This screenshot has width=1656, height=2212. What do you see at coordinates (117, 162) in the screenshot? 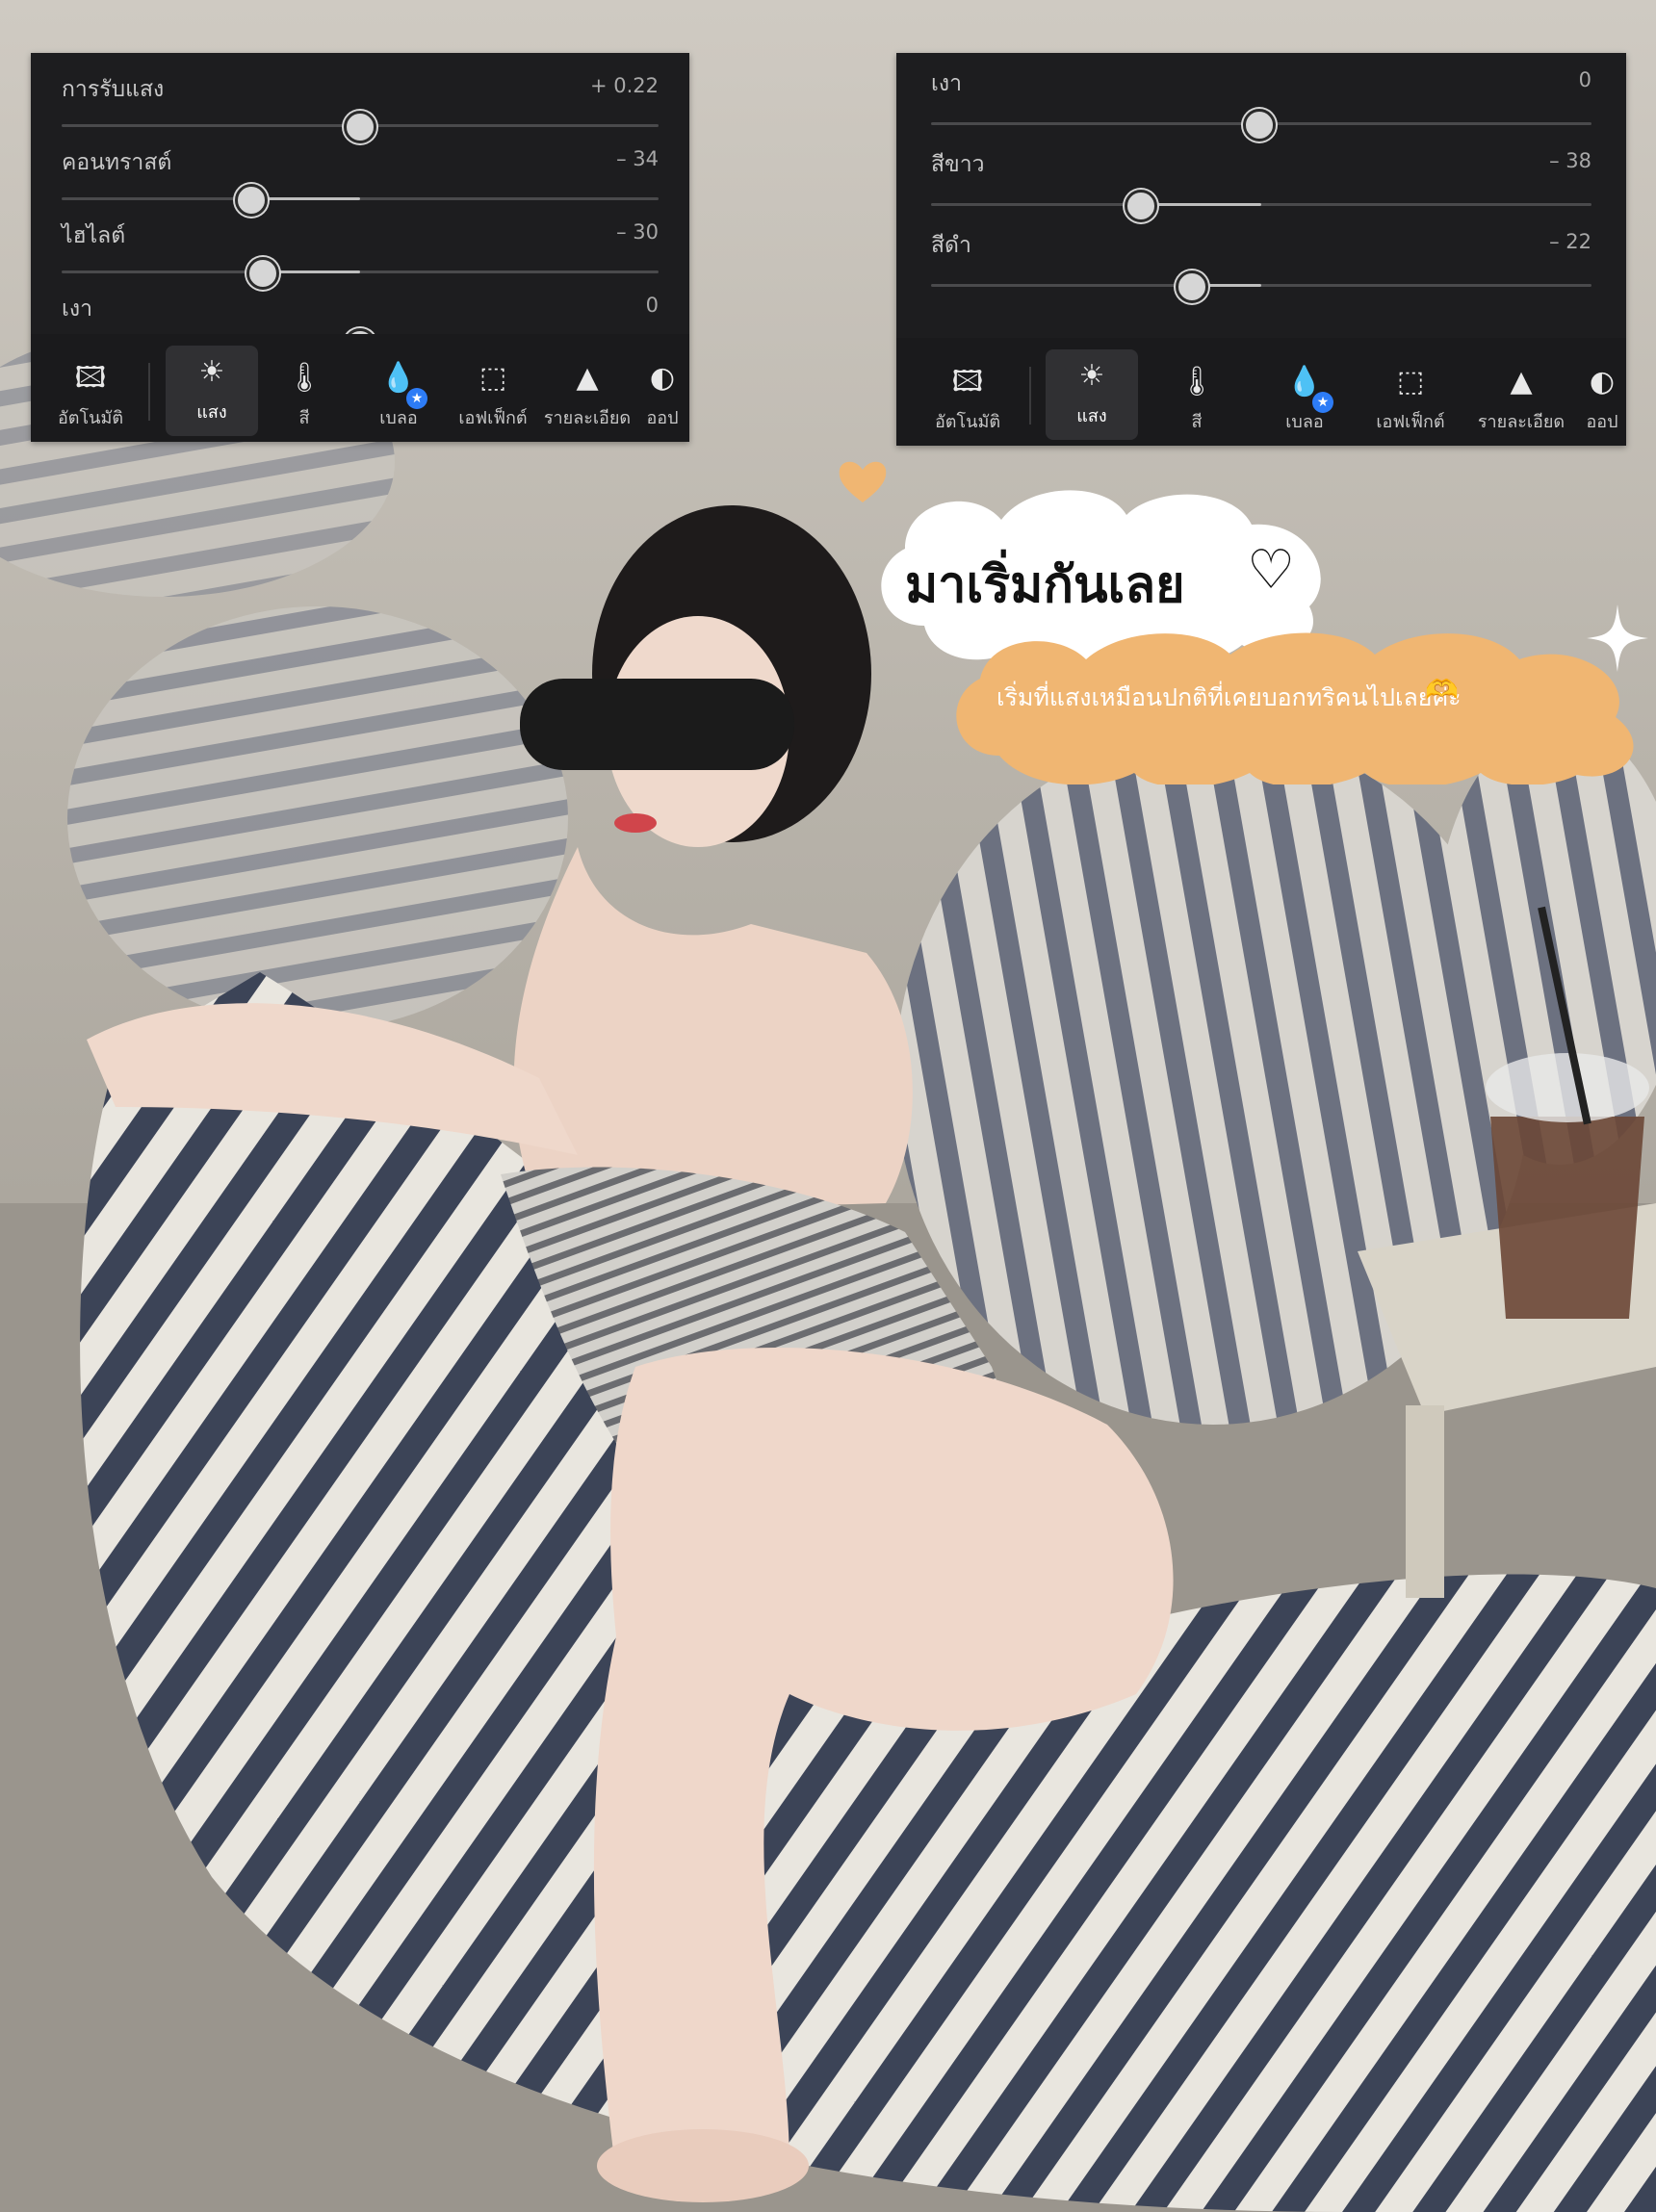
I see `slider-label: คอนทราสต์` at bounding box center [117, 162].